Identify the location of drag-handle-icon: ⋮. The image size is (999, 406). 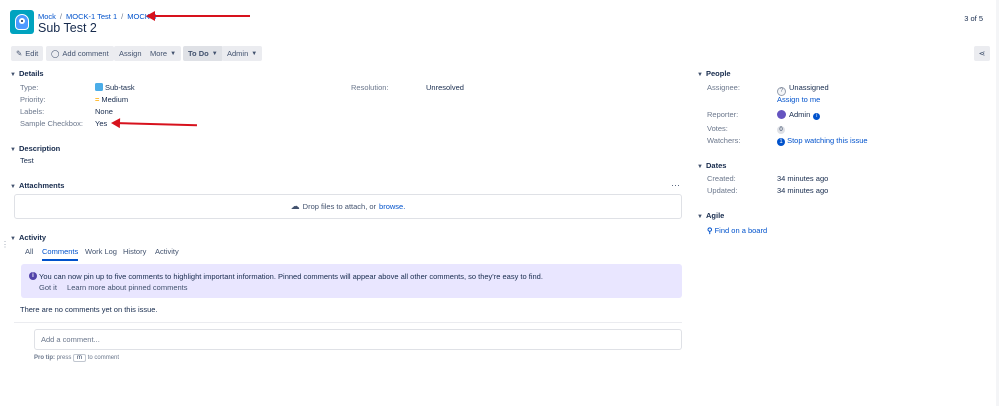
(5, 245).